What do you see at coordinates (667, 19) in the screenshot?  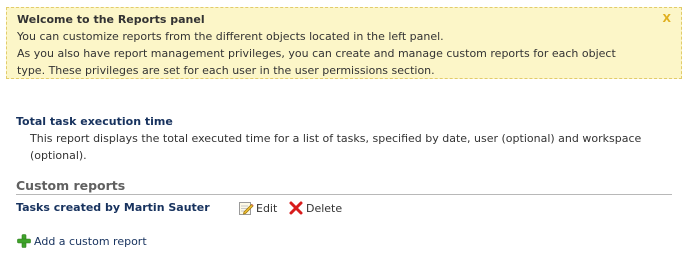 I see `close-notice-button: X` at bounding box center [667, 19].